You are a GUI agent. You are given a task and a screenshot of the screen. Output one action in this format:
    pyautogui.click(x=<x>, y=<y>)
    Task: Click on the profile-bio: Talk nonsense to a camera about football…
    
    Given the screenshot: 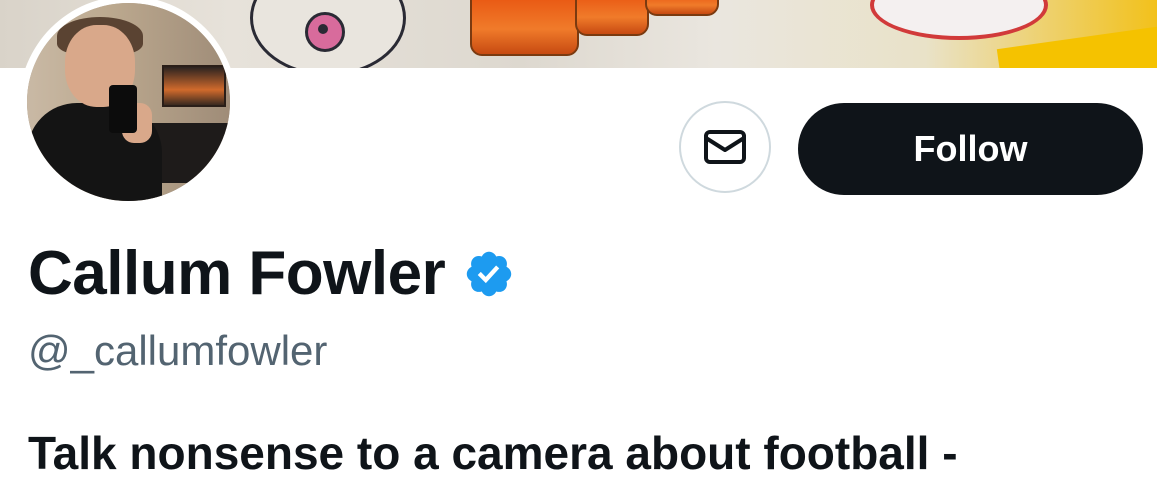 What is the action you would take?
    pyautogui.click(x=493, y=453)
    